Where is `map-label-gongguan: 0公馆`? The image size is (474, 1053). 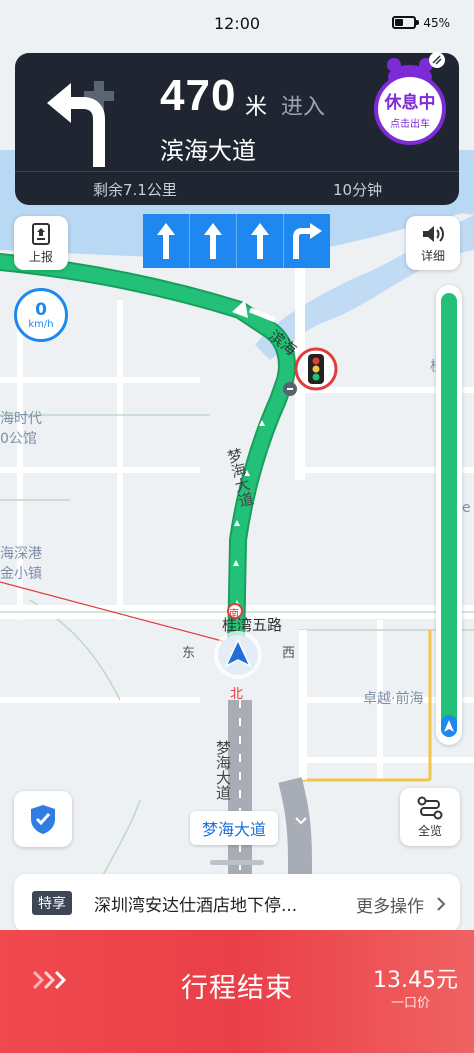
map-label-gongguan: 0公馆 is located at coordinates (18, 439).